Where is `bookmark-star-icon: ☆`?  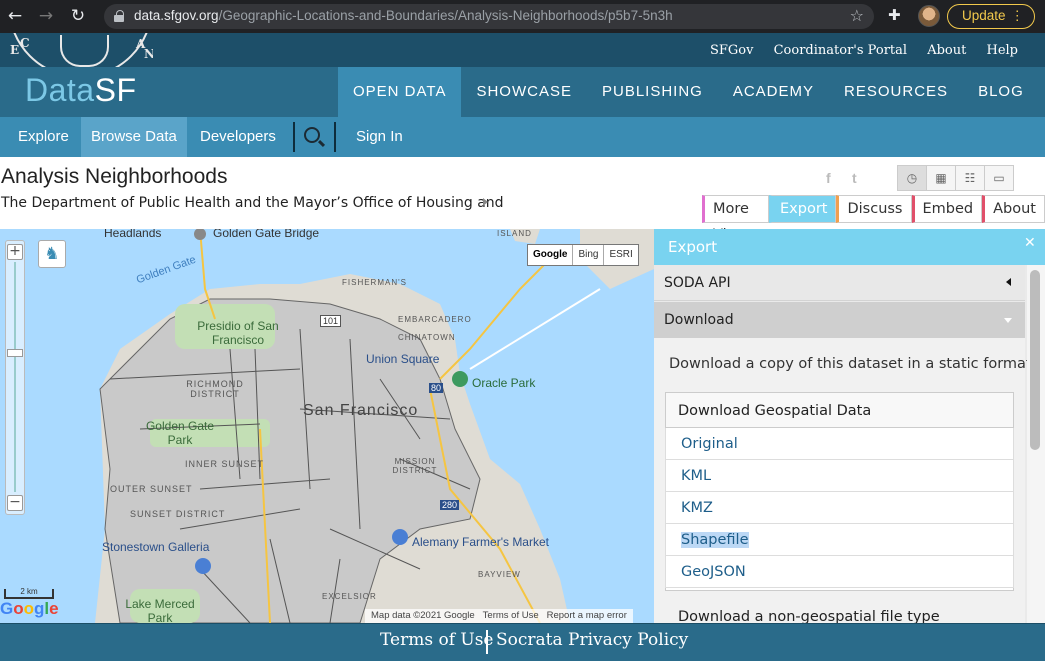 bookmark-star-icon: ☆ is located at coordinates (857, 15).